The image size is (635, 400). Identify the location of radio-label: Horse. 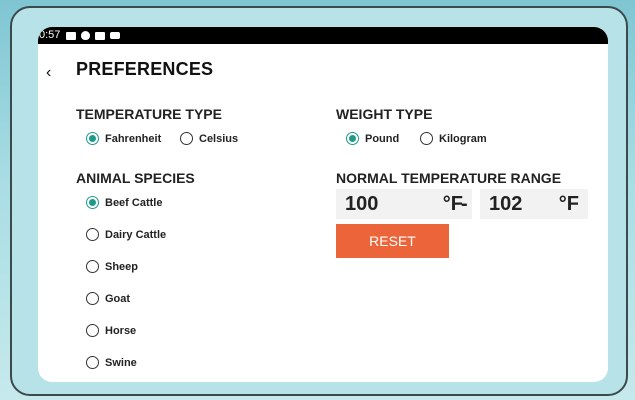
(121, 330).